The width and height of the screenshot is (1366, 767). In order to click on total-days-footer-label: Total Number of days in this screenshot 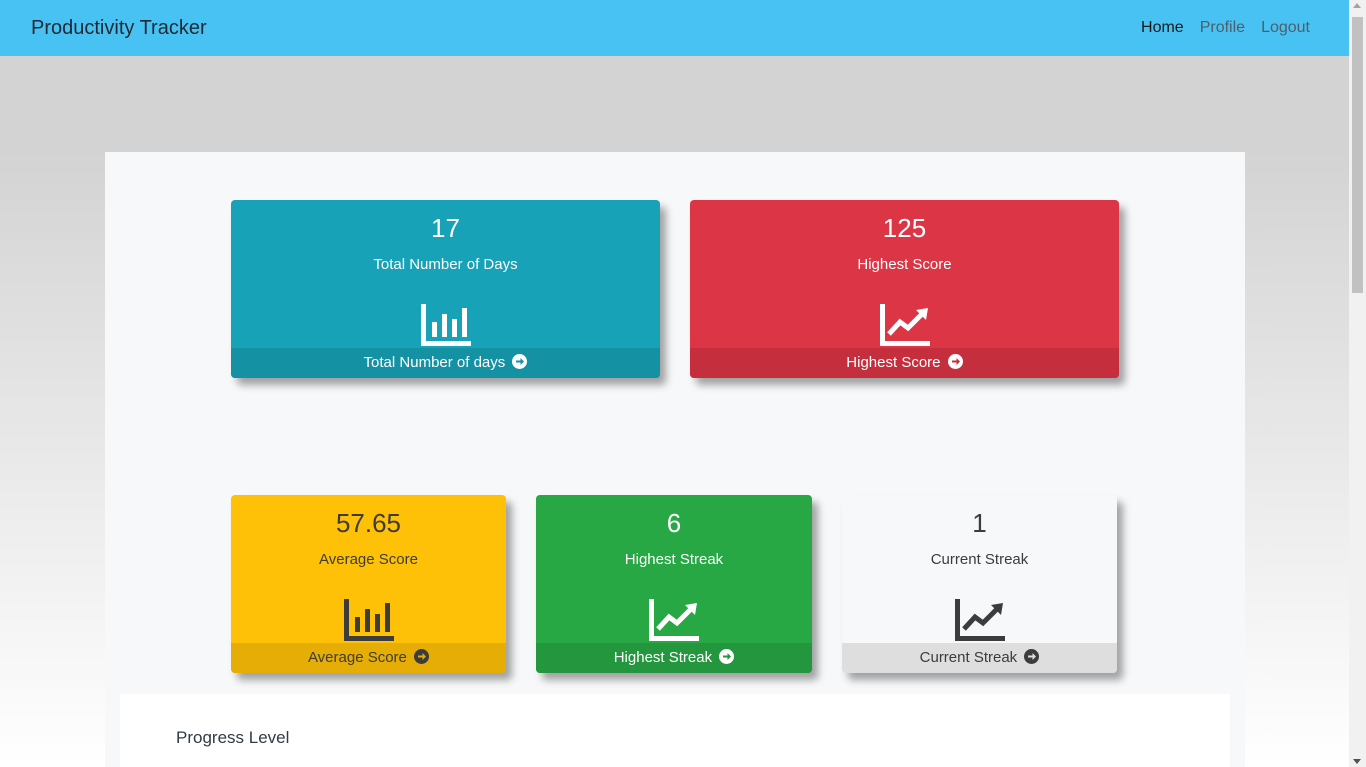, I will do `click(434, 362)`.